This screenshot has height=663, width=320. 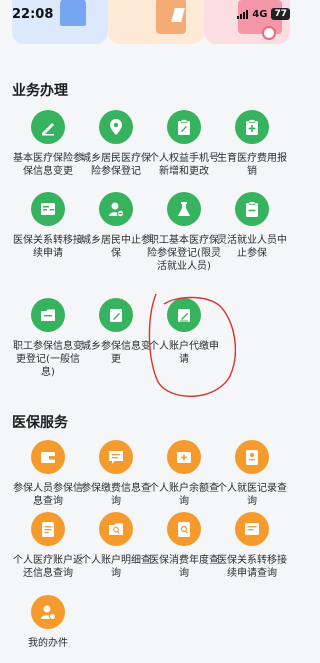 What do you see at coordinates (252, 529) in the screenshot?
I see `transfer-card-icon` at bounding box center [252, 529].